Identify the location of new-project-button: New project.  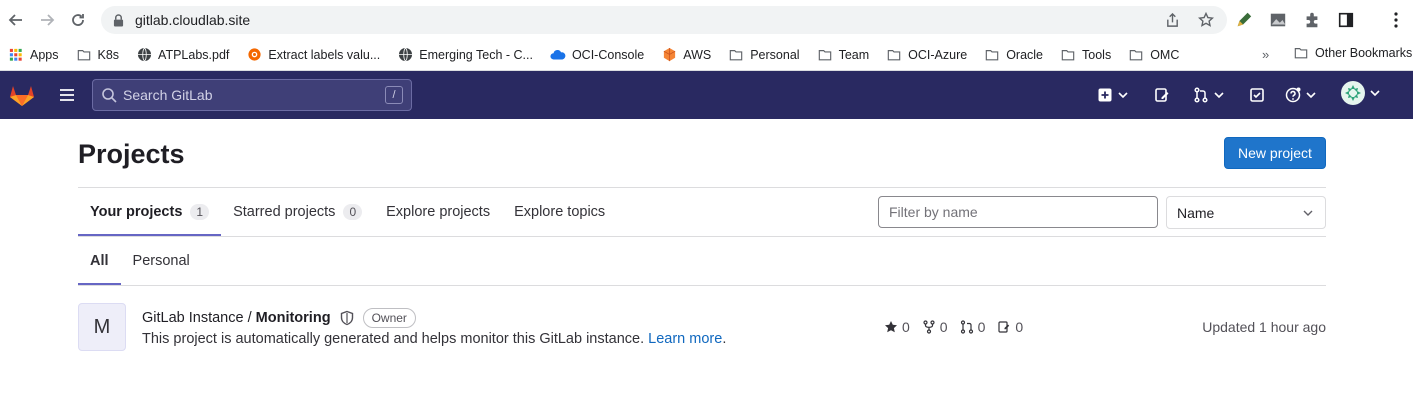
(1275, 153).